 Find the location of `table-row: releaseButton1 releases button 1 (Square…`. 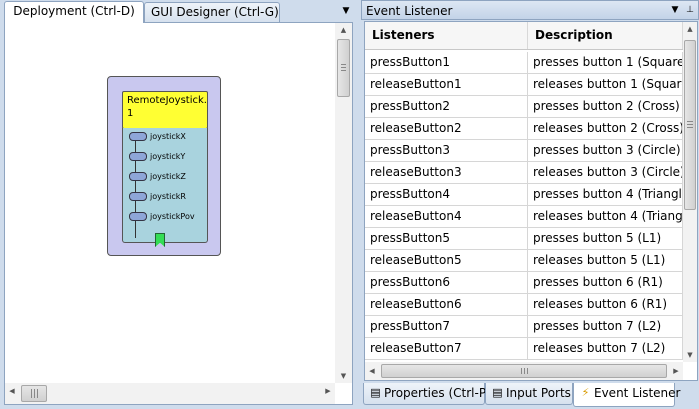

table-row: releaseButton1 releases button 1 (Square… is located at coordinates (524, 85).